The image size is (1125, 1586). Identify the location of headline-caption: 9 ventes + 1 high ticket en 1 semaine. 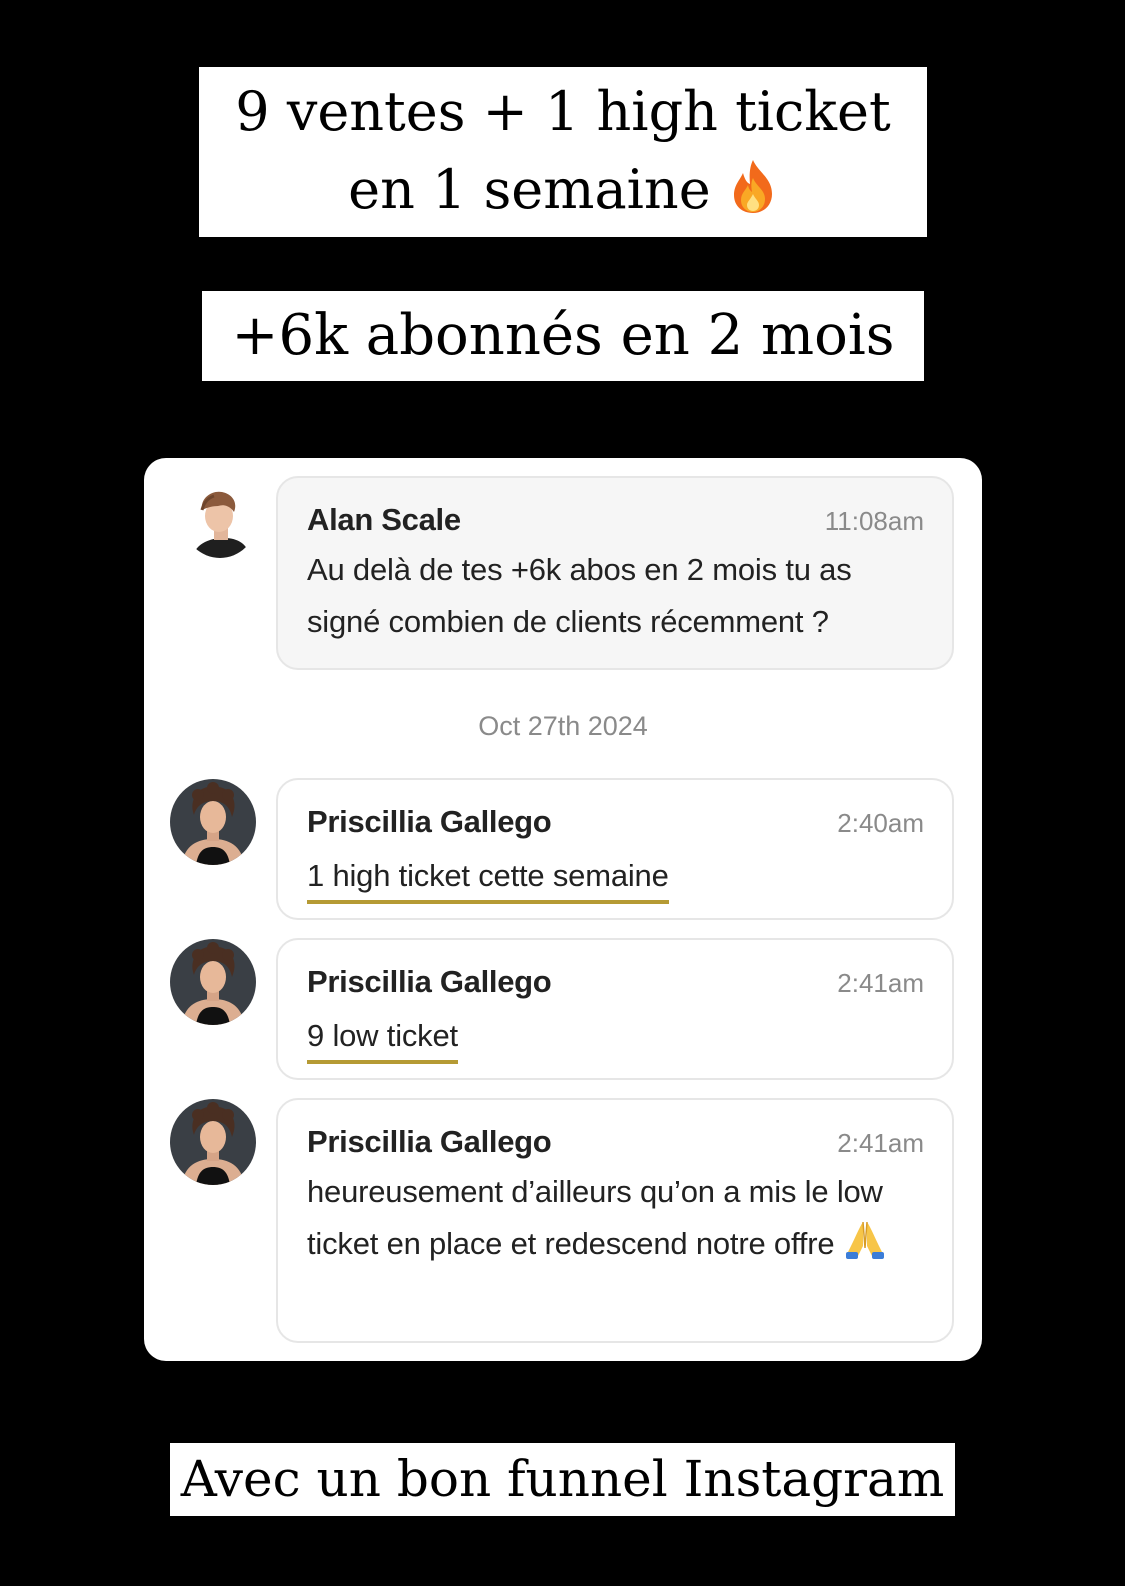
(563, 152).